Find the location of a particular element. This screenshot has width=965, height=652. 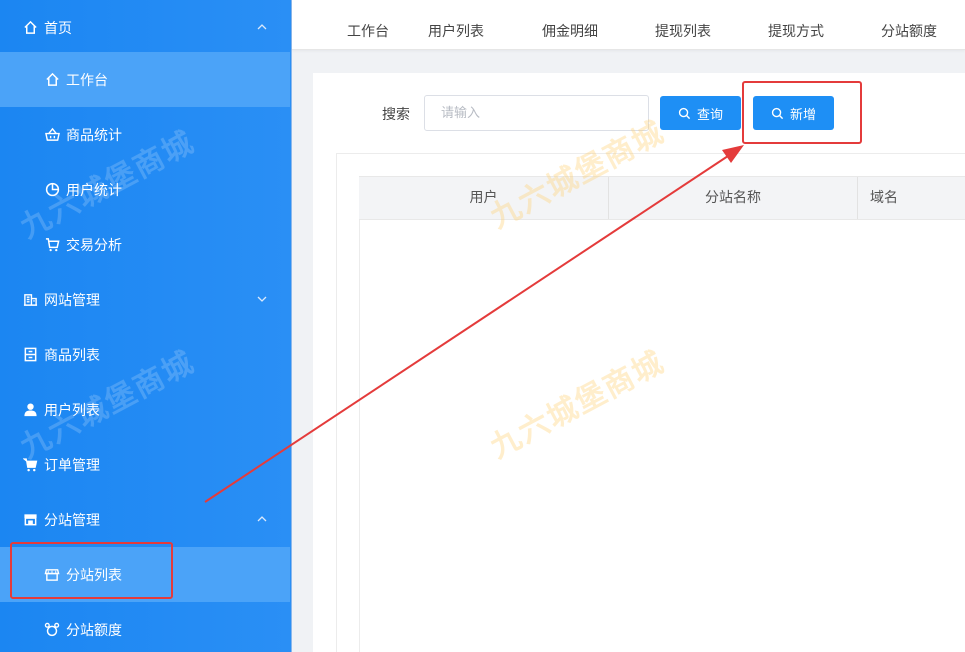

sidebar-item-branch-management: 分站管理 is located at coordinates (145, 519).